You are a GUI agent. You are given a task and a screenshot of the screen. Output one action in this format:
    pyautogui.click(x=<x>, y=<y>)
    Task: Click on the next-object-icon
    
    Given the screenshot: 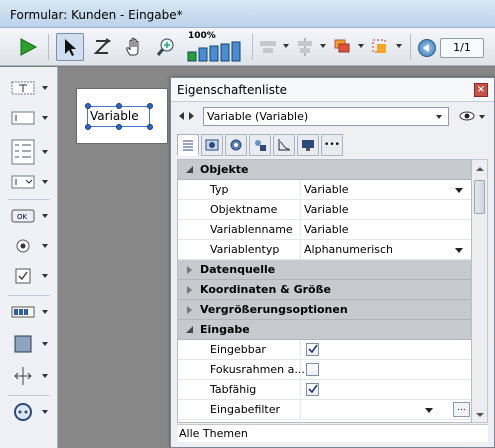 What is the action you would take?
    pyautogui.click(x=191, y=116)
    